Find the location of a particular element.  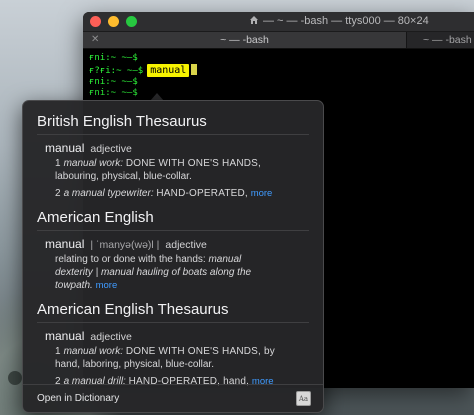

headword-line: manual | ˈmanyə(wə)l | adjective is located at coordinates (177, 244).